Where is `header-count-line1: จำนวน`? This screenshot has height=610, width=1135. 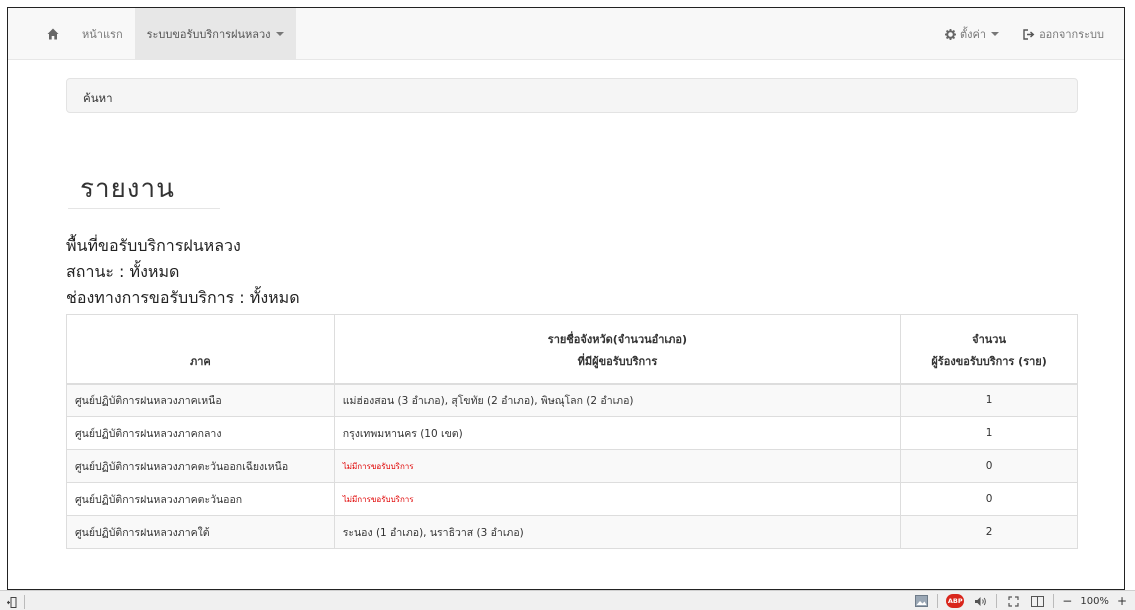 header-count-line1: จำนวน is located at coordinates (989, 339).